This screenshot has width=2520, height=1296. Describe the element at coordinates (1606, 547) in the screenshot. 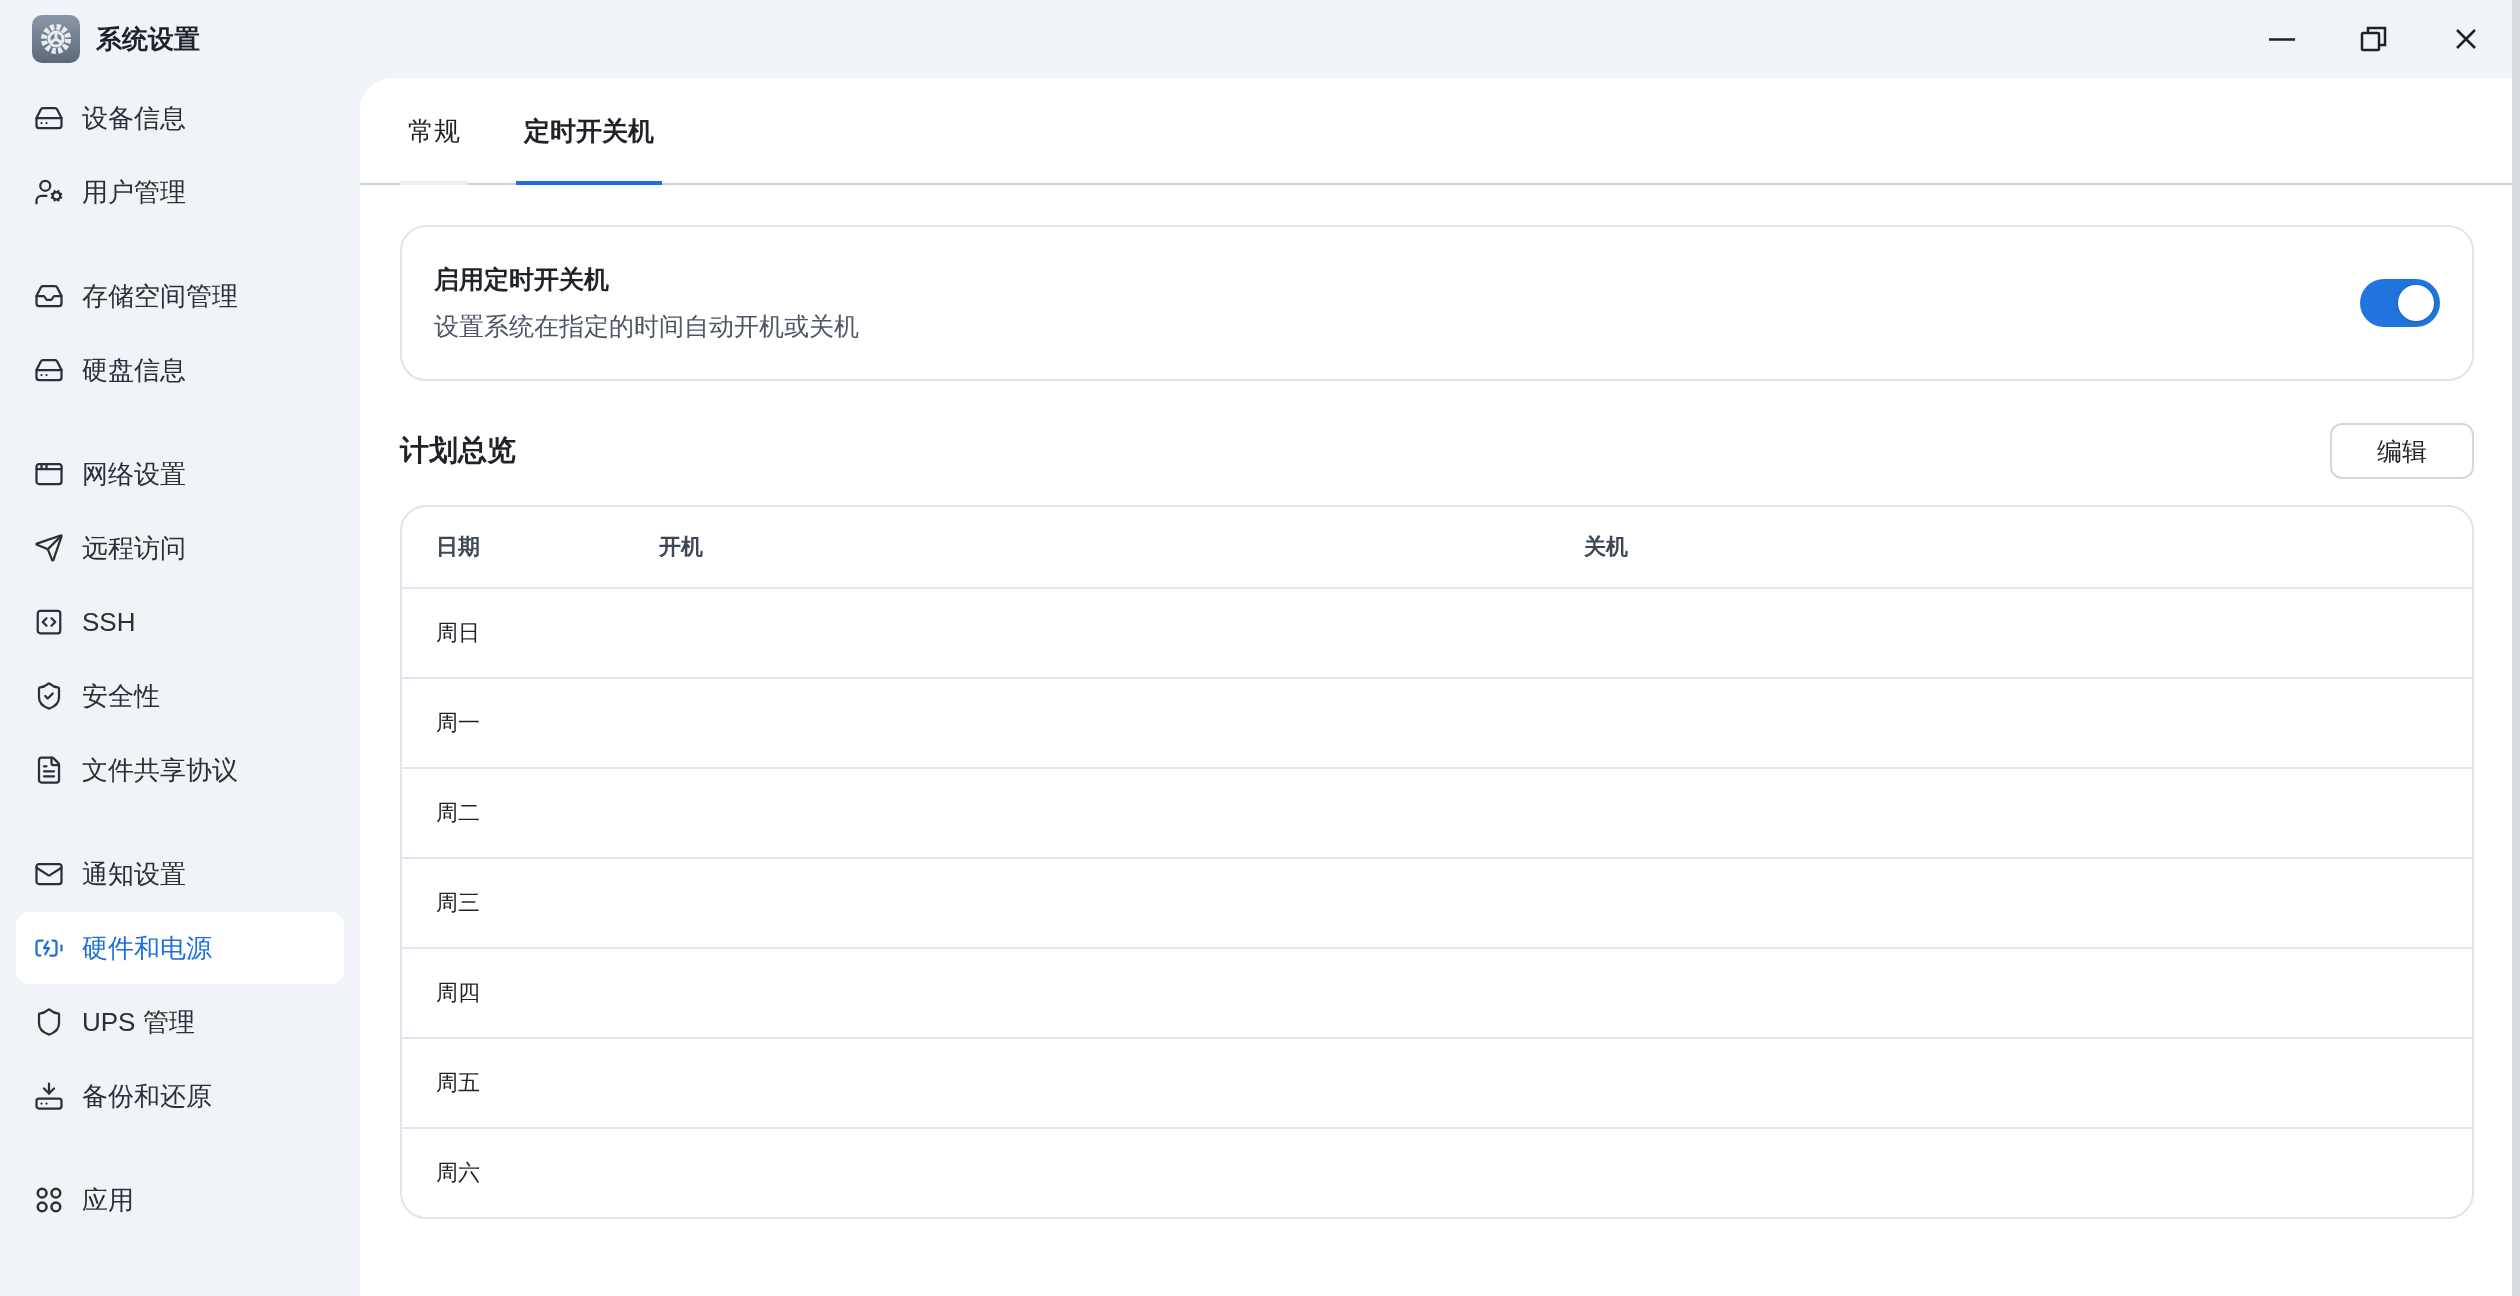

I see `column-header: 关机` at that location.